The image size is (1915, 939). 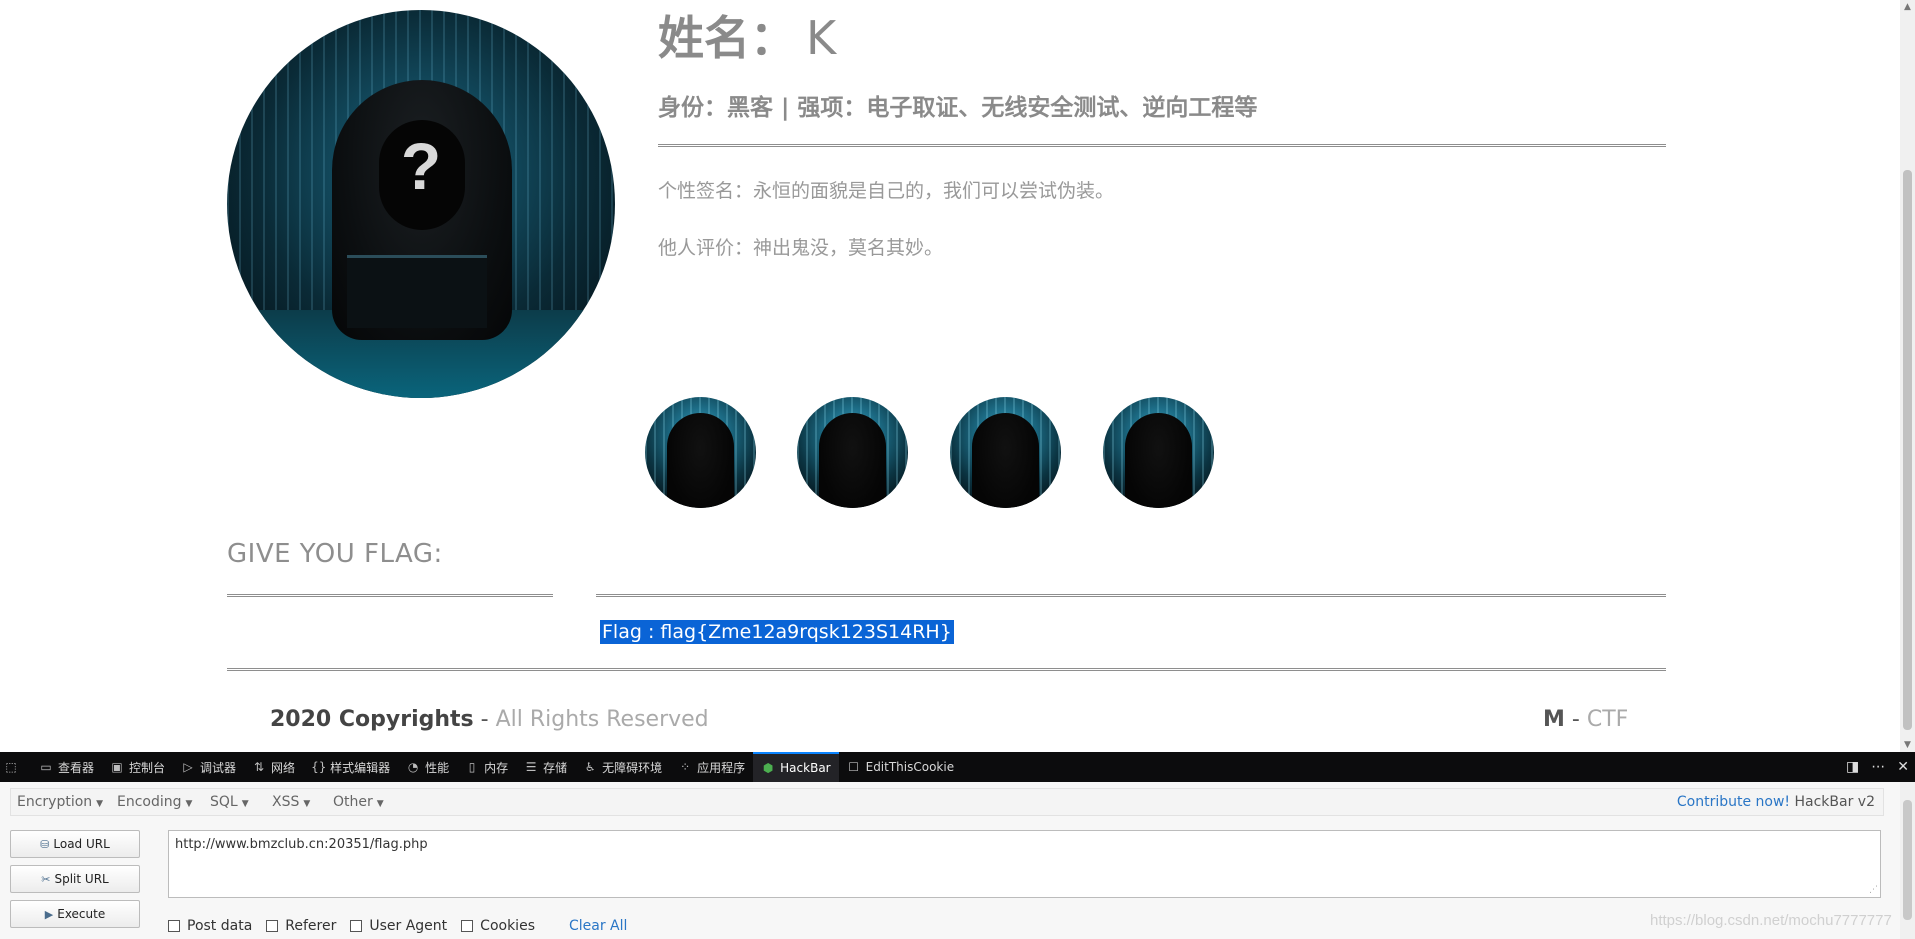 I want to click on profile-name: 姓名： K, so click(x=747, y=35).